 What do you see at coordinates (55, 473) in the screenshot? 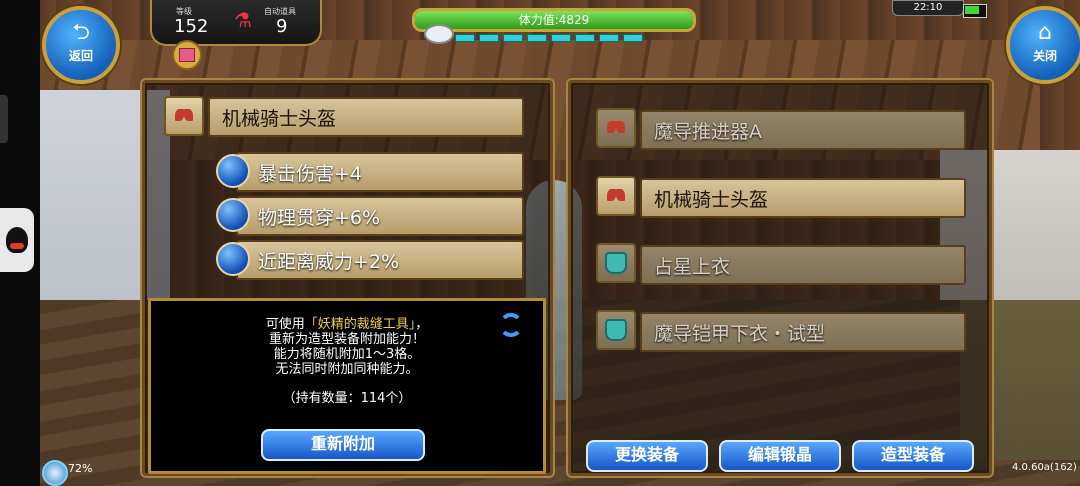
I see `loading-orb-icon` at bounding box center [55, 473].